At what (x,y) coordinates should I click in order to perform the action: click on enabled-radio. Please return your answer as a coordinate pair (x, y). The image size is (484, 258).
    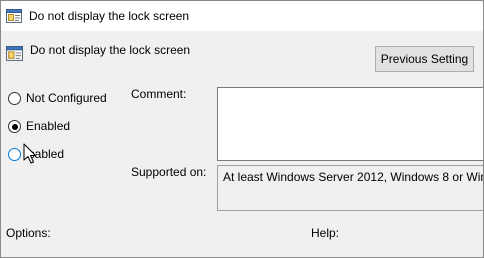
    Looking at the image, I should click on (14, 126).